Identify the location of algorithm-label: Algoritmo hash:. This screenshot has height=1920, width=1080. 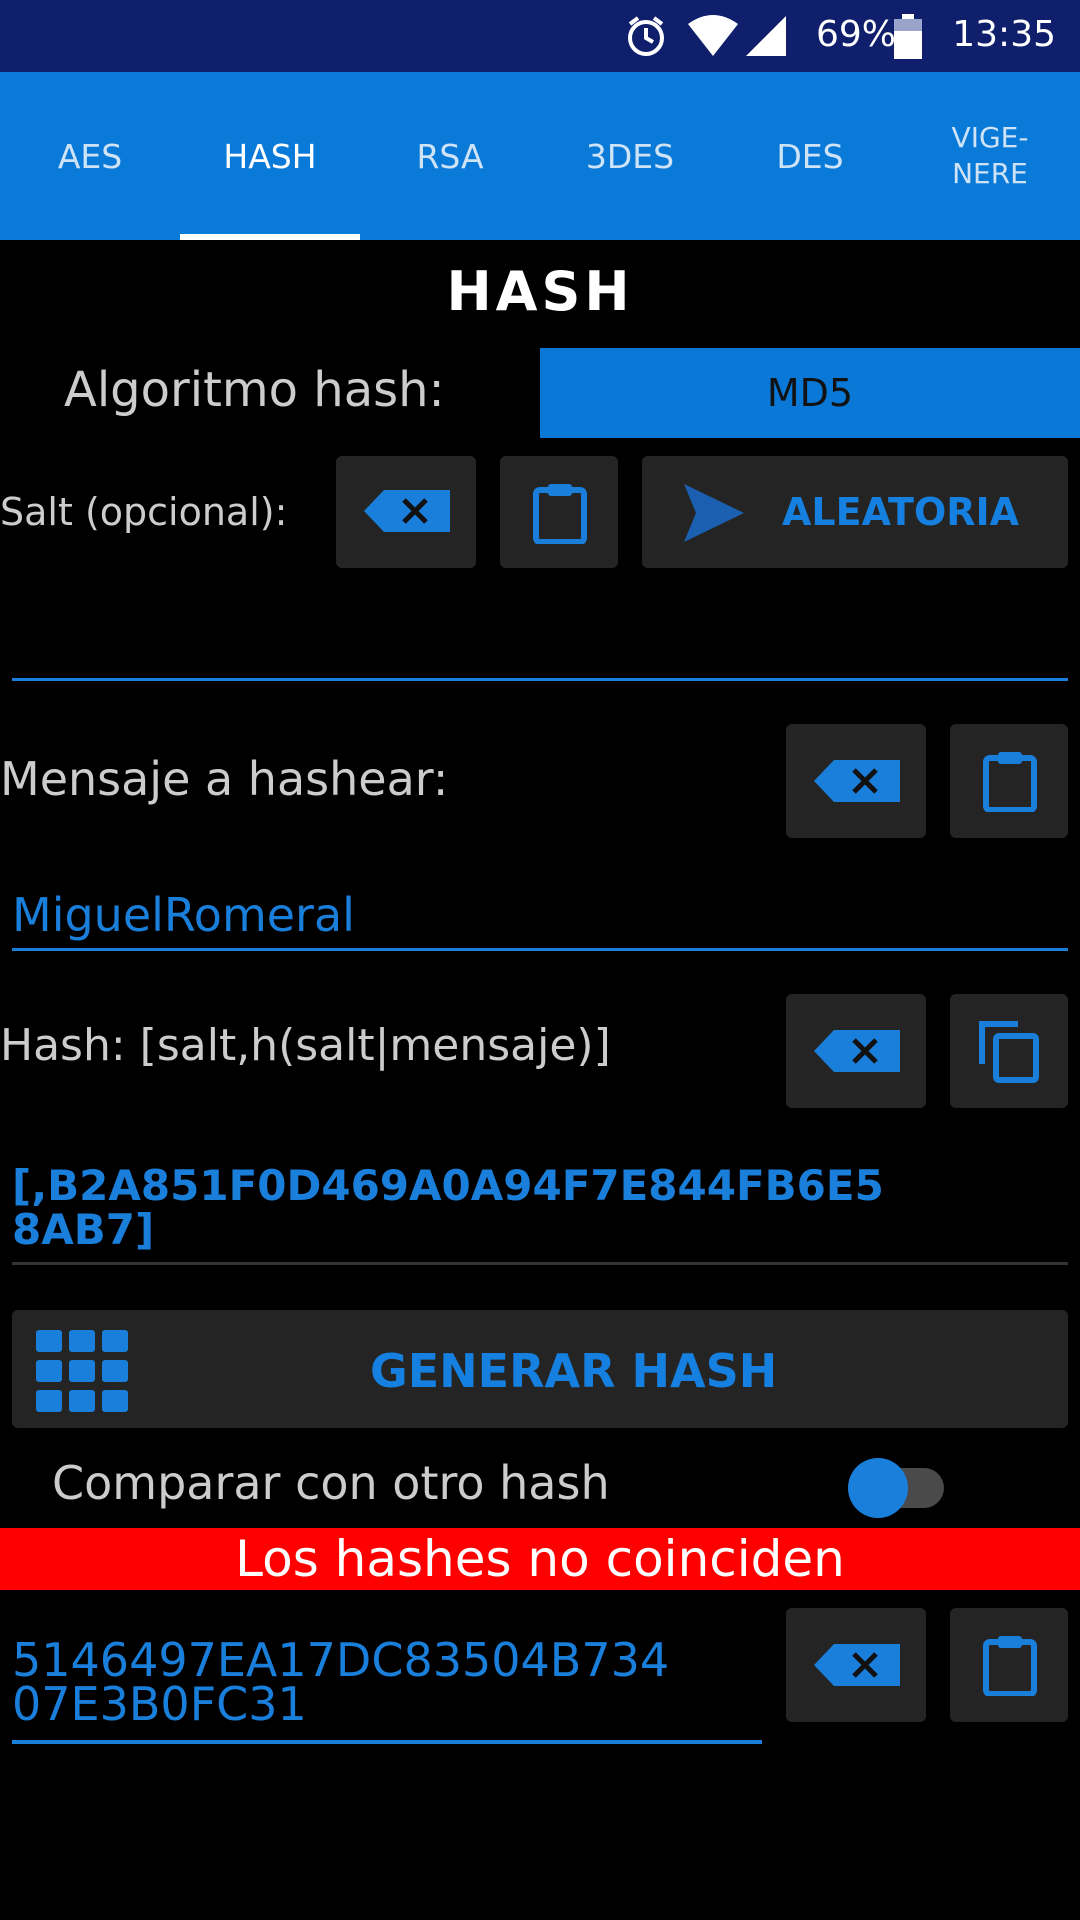
(254, 390).